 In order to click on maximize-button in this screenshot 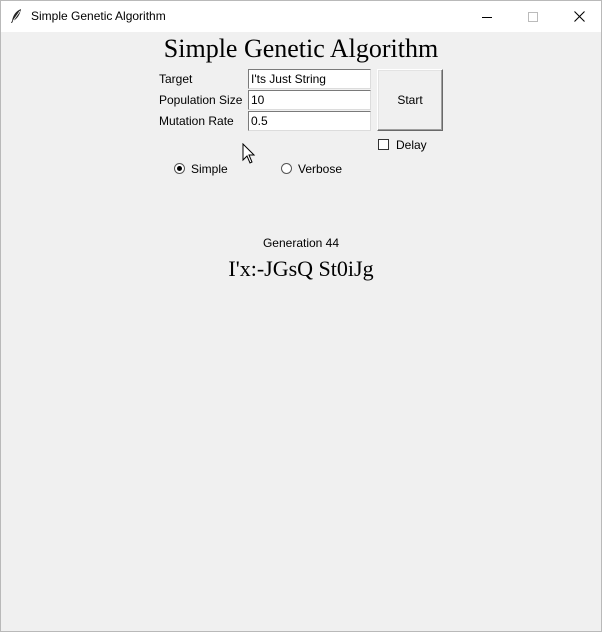, I will do `click(533, 16)`.